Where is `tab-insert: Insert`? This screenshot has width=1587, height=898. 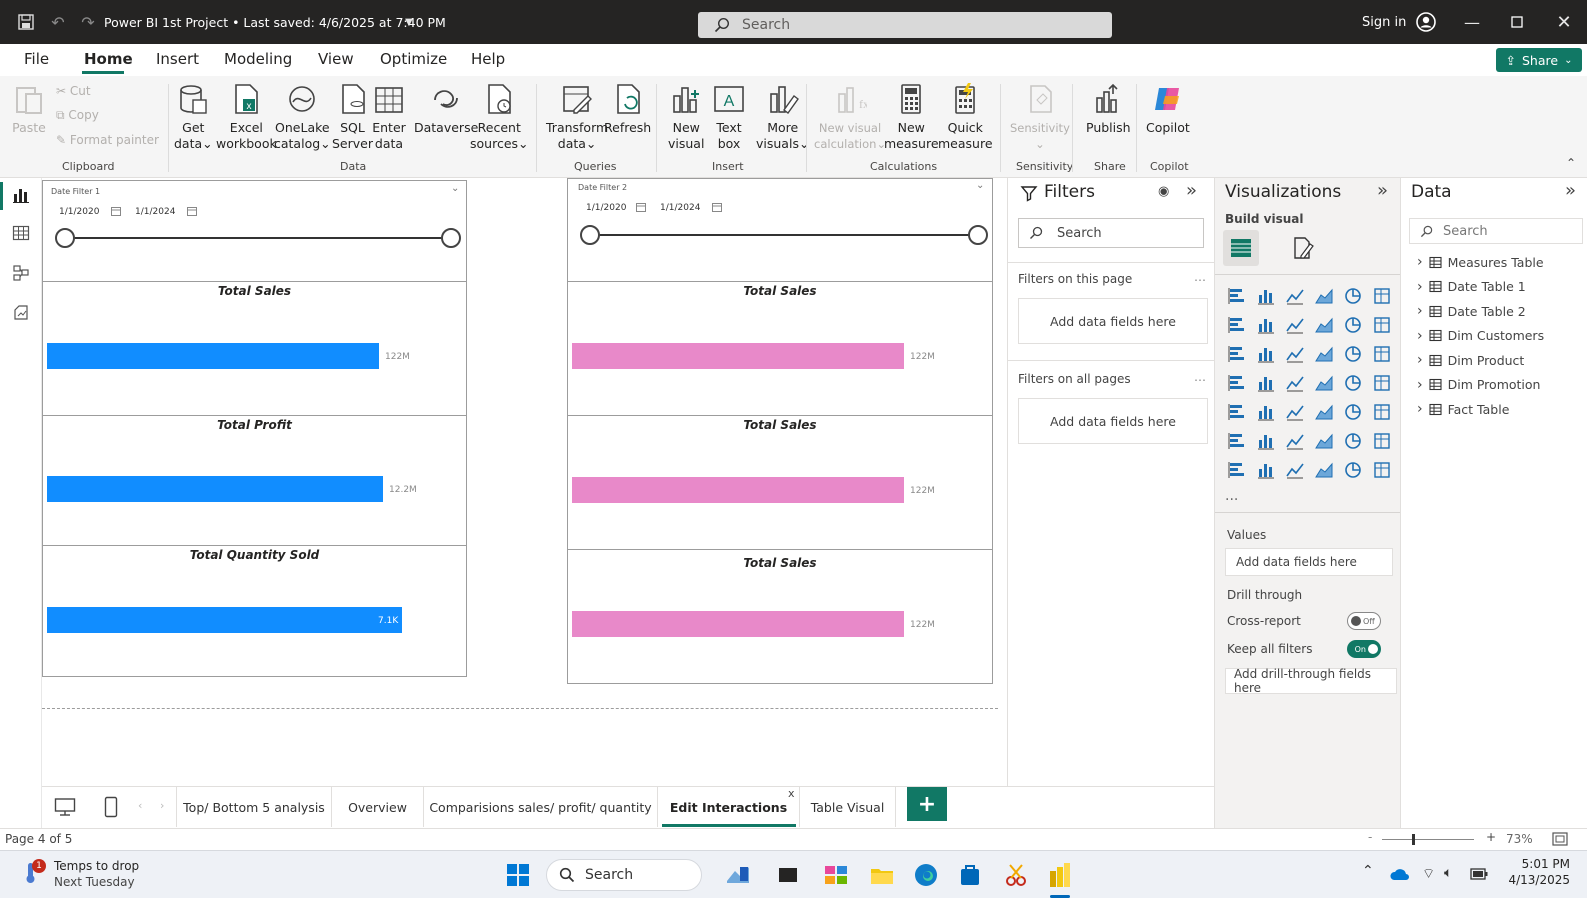 tab-insert: Insert is located at coordinates (177, 59).